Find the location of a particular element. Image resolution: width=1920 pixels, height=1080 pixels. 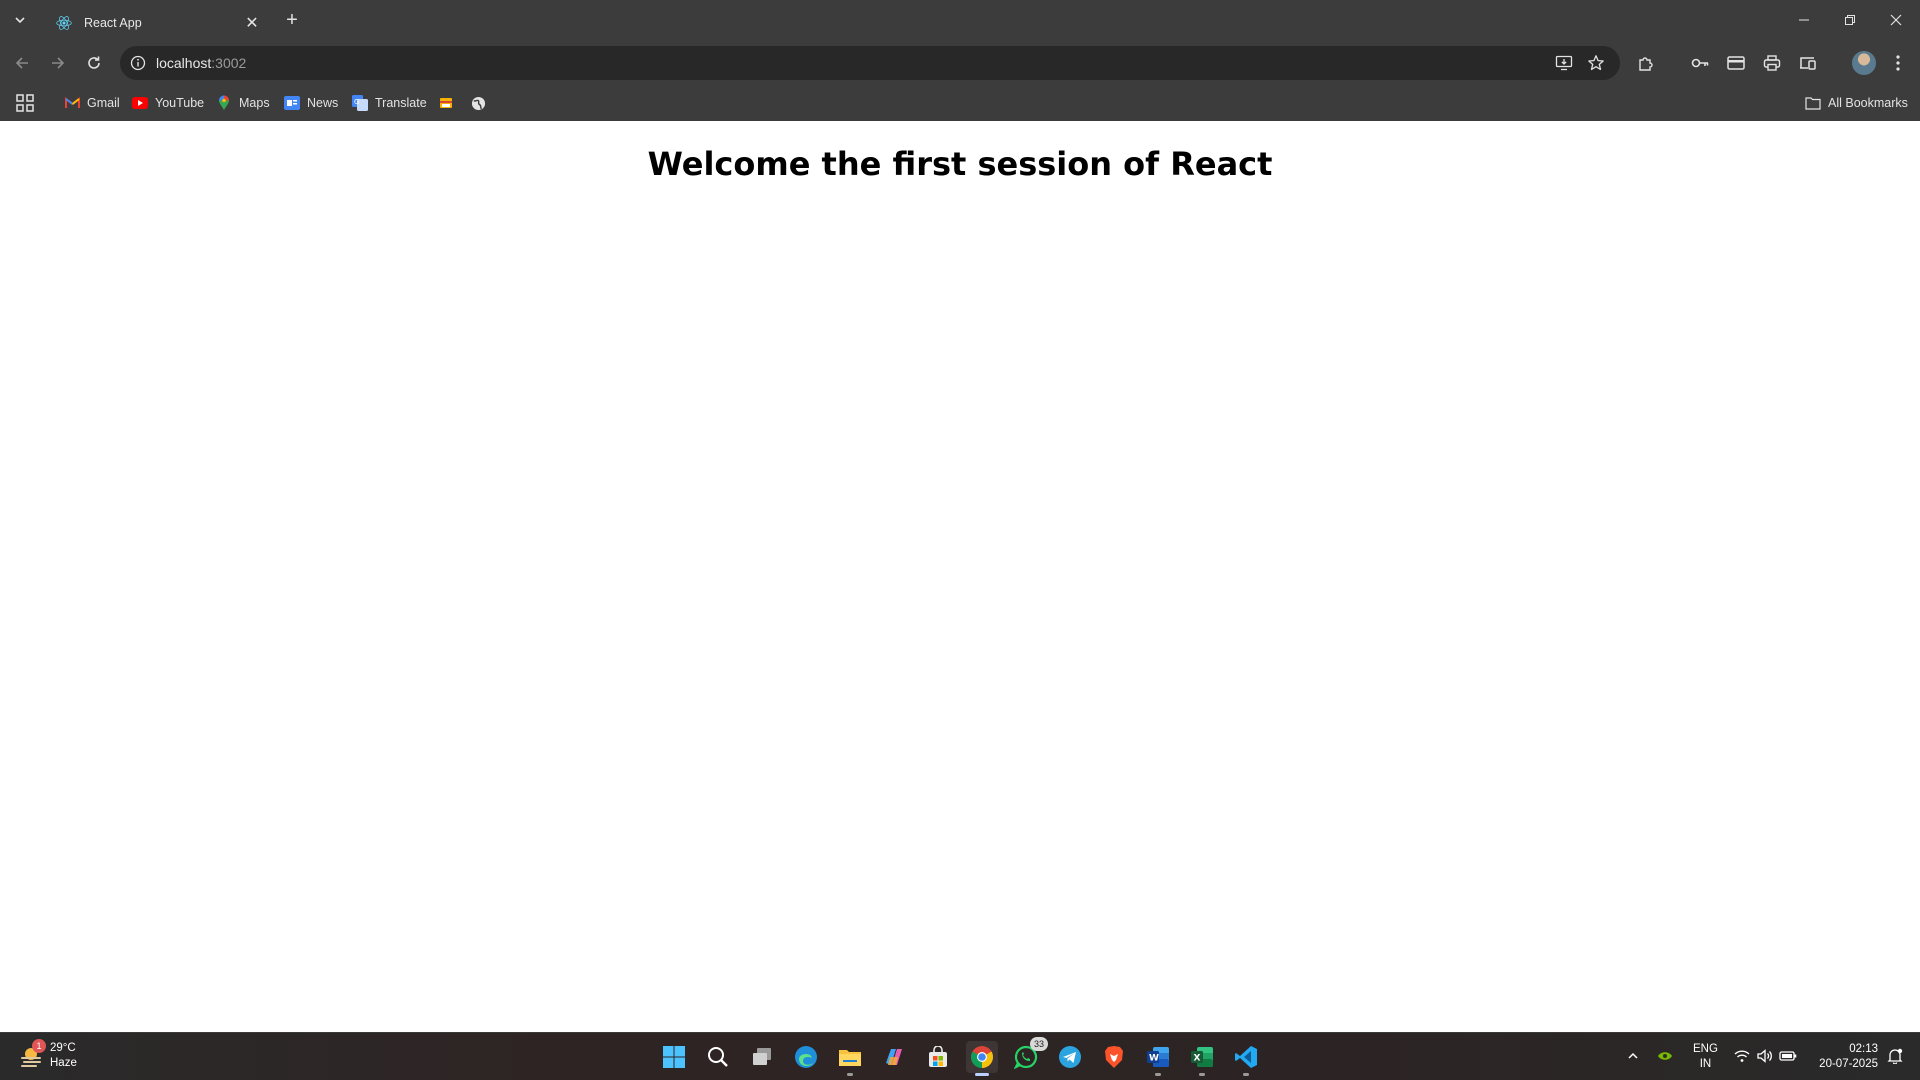

bookmark-news: News is located at coordinates (311, 103).